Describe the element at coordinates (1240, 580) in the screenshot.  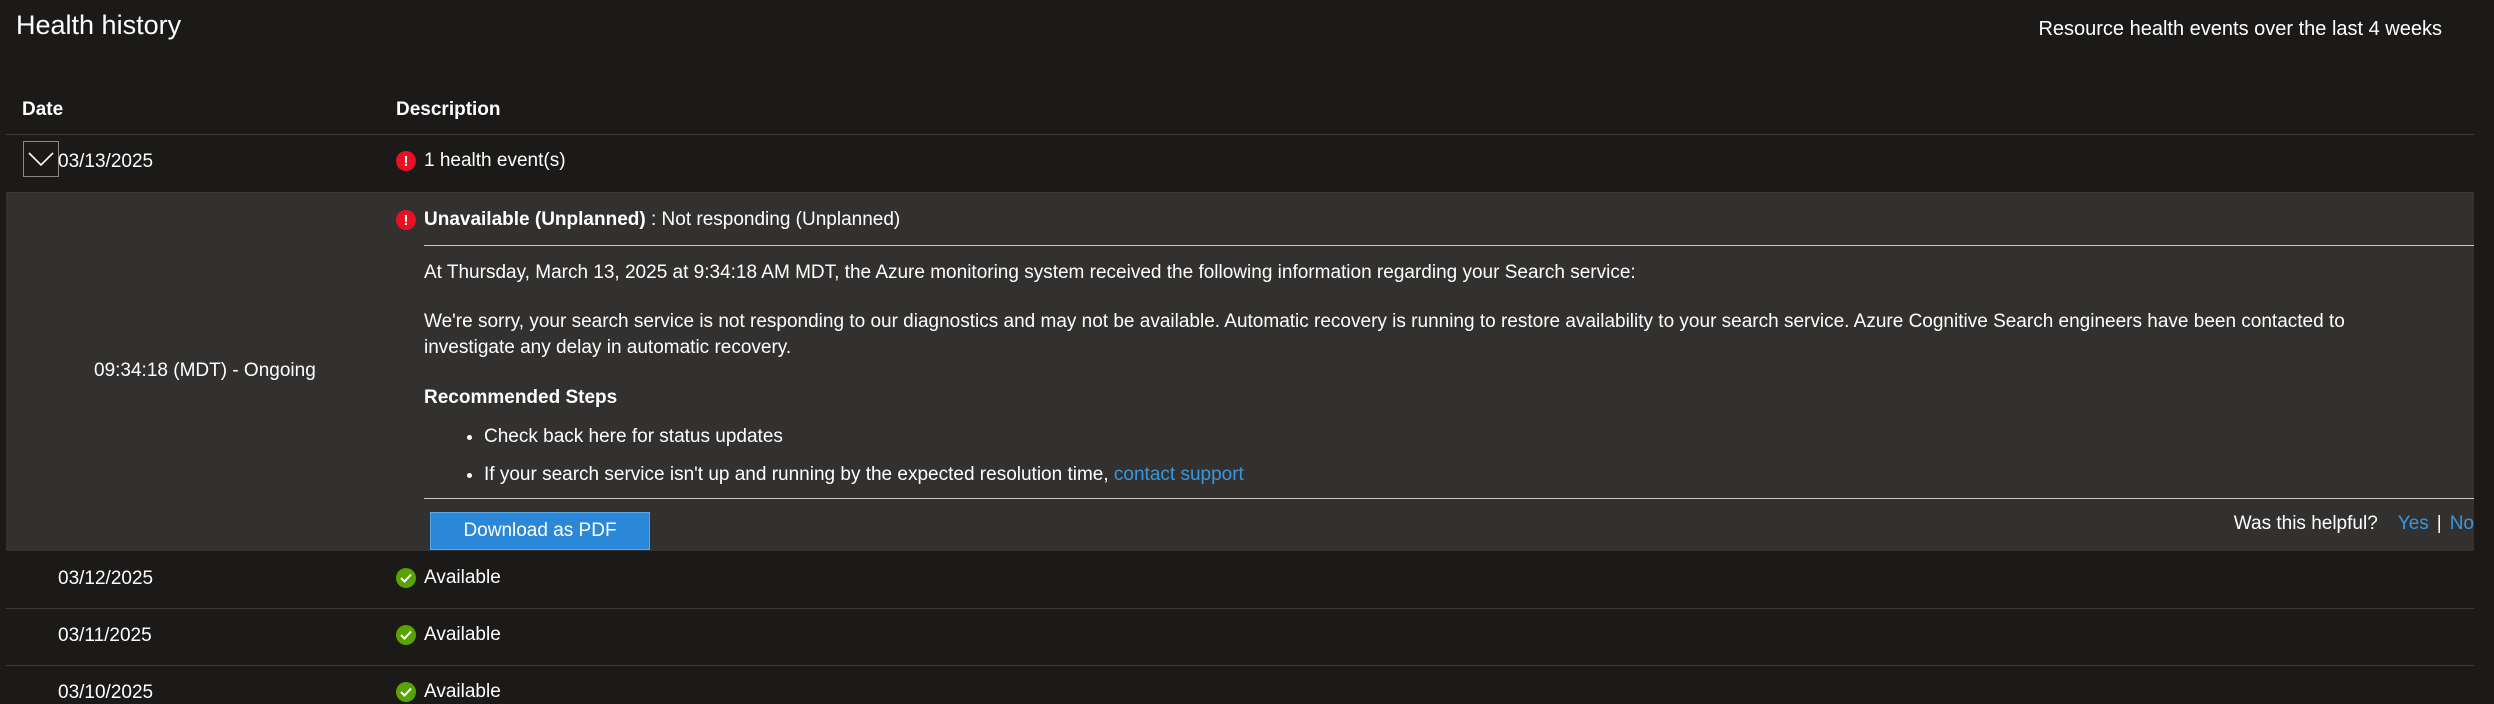
I see `table-row: 03/12/2025 Available` at that location.